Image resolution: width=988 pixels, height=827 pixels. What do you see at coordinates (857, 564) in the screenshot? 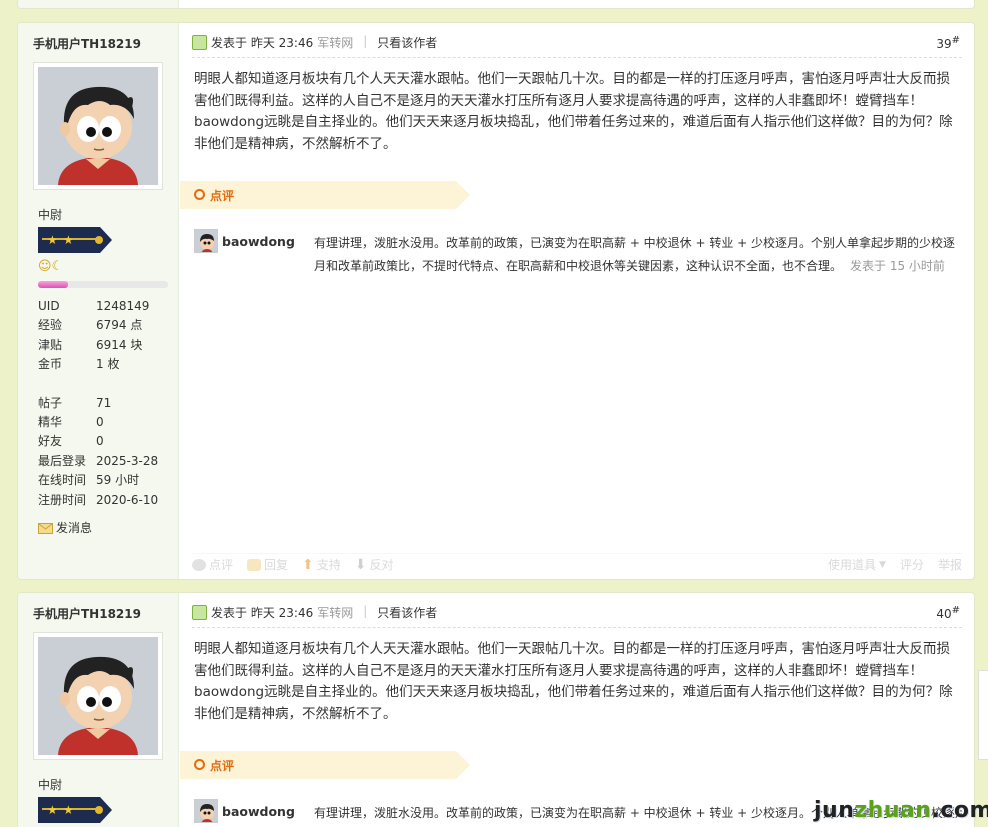
I see `use-tools-dropdown: 使用道具 ▼` at bounding box center [857, 564].